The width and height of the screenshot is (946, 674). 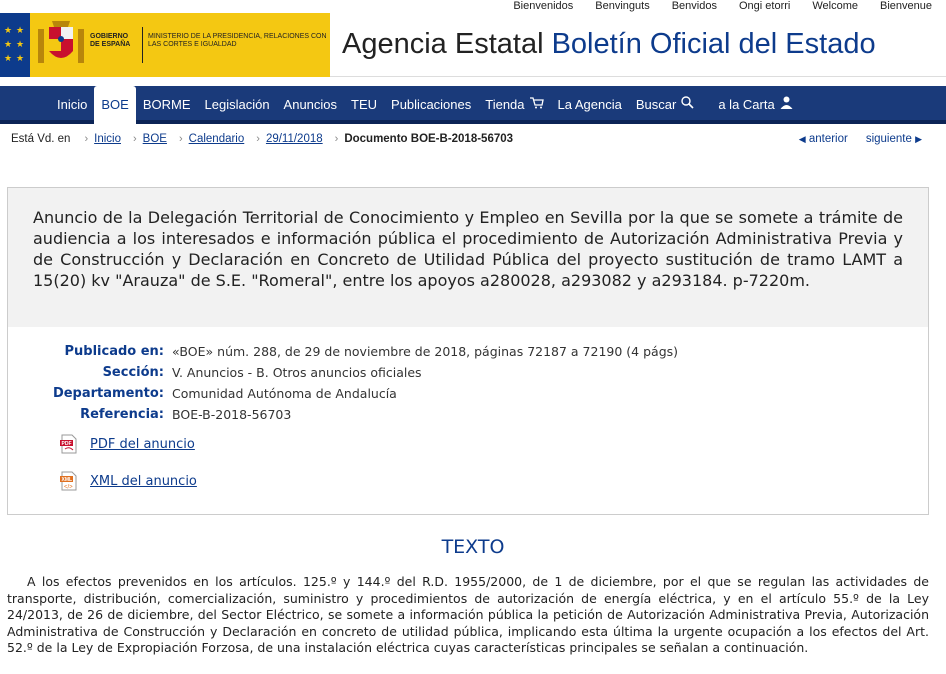 What do you see at coordinates (364, 103) in the screenshot?
I see `nav-item-teu: TEU` at bounding box center [364, 103].